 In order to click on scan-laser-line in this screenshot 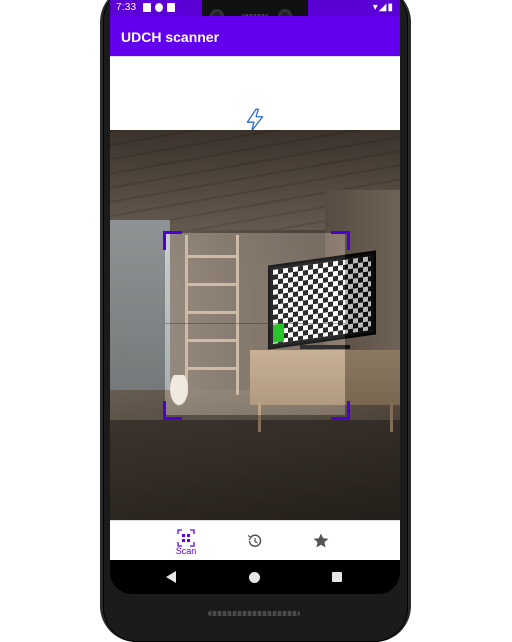, I will do `click(255, 323)`.